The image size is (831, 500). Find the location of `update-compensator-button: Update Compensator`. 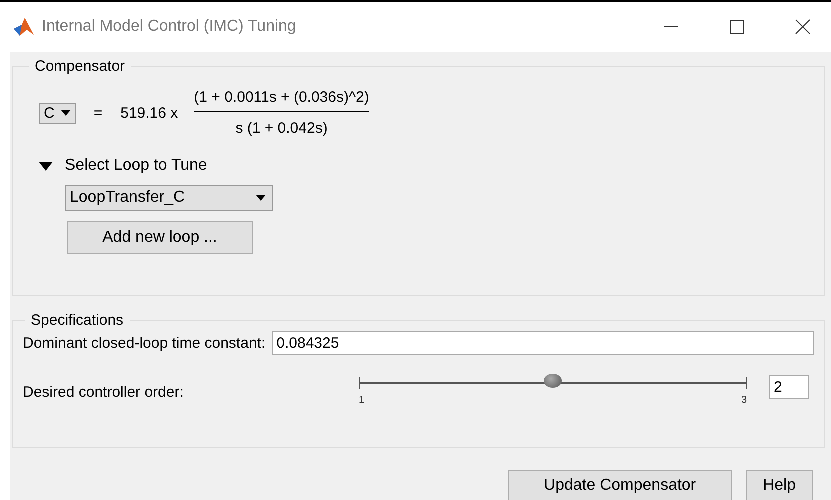

update-compensator-button: Update Compensator is located at coordinates (620, 485).